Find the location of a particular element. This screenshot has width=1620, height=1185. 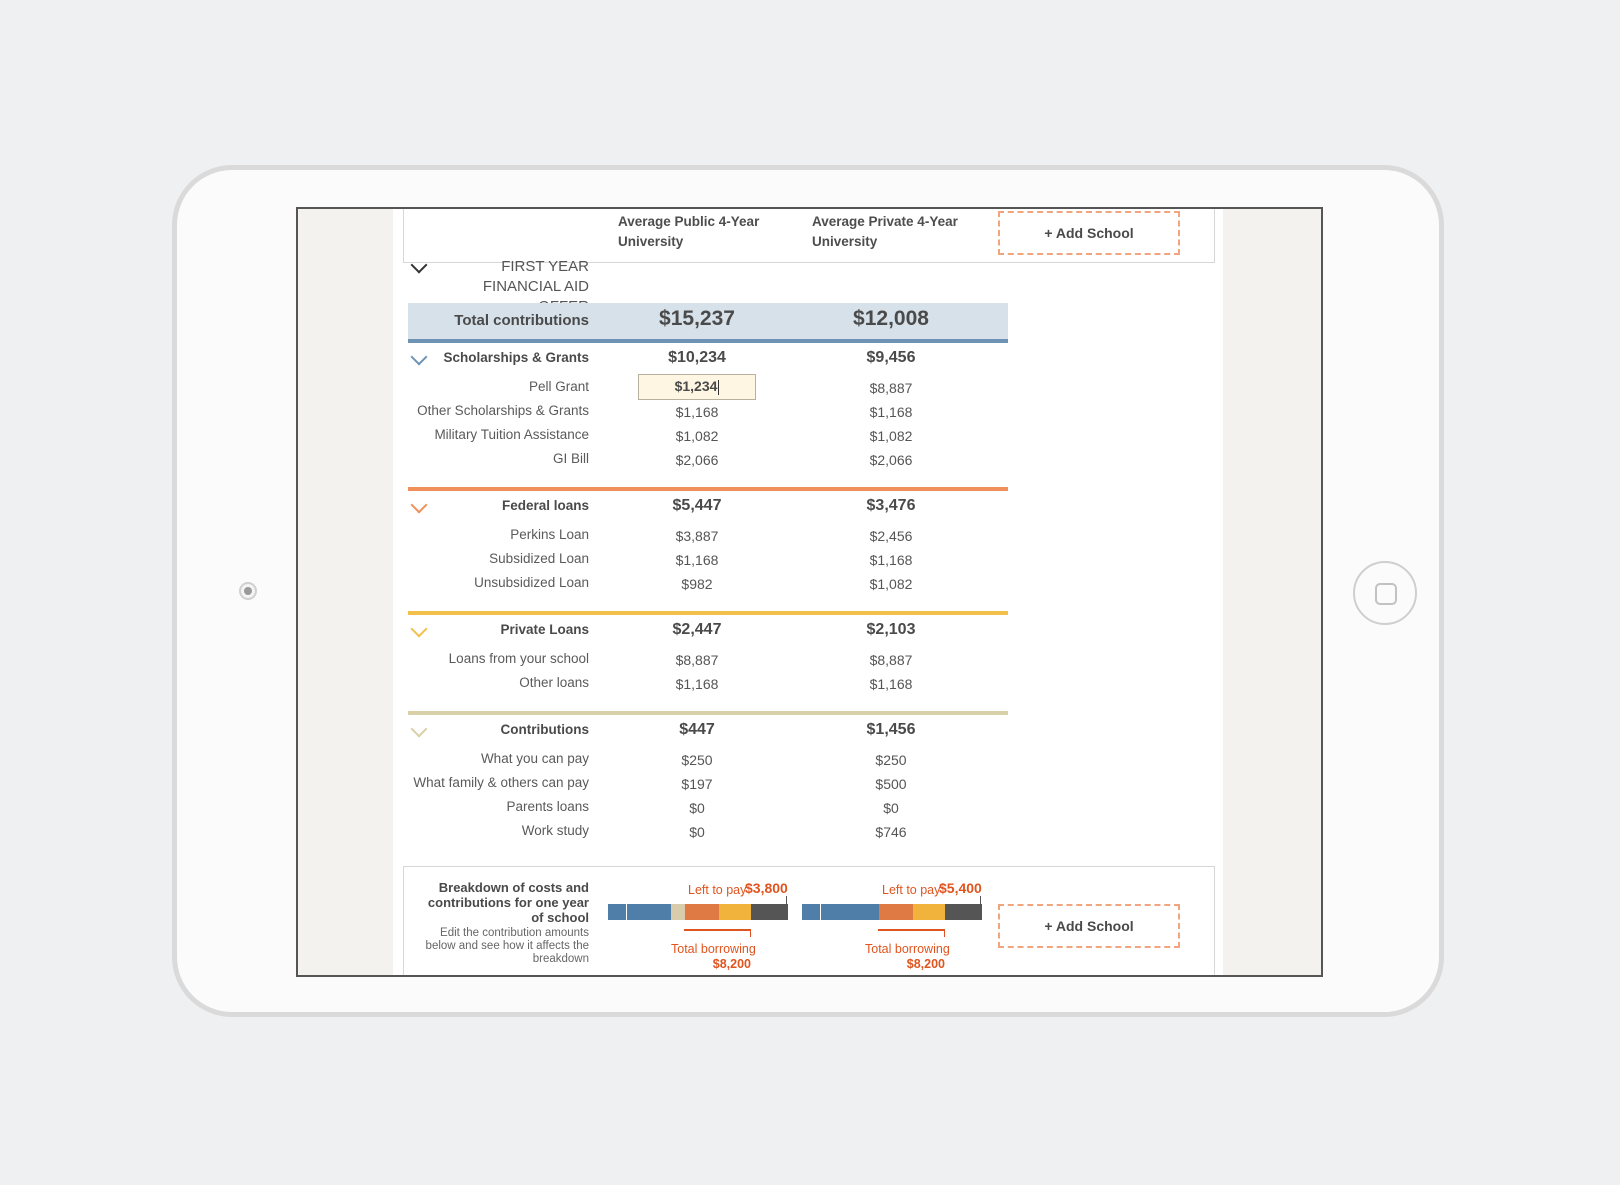

column-header-private: Average Private 4-Year University is located at coordinates (885, 231).